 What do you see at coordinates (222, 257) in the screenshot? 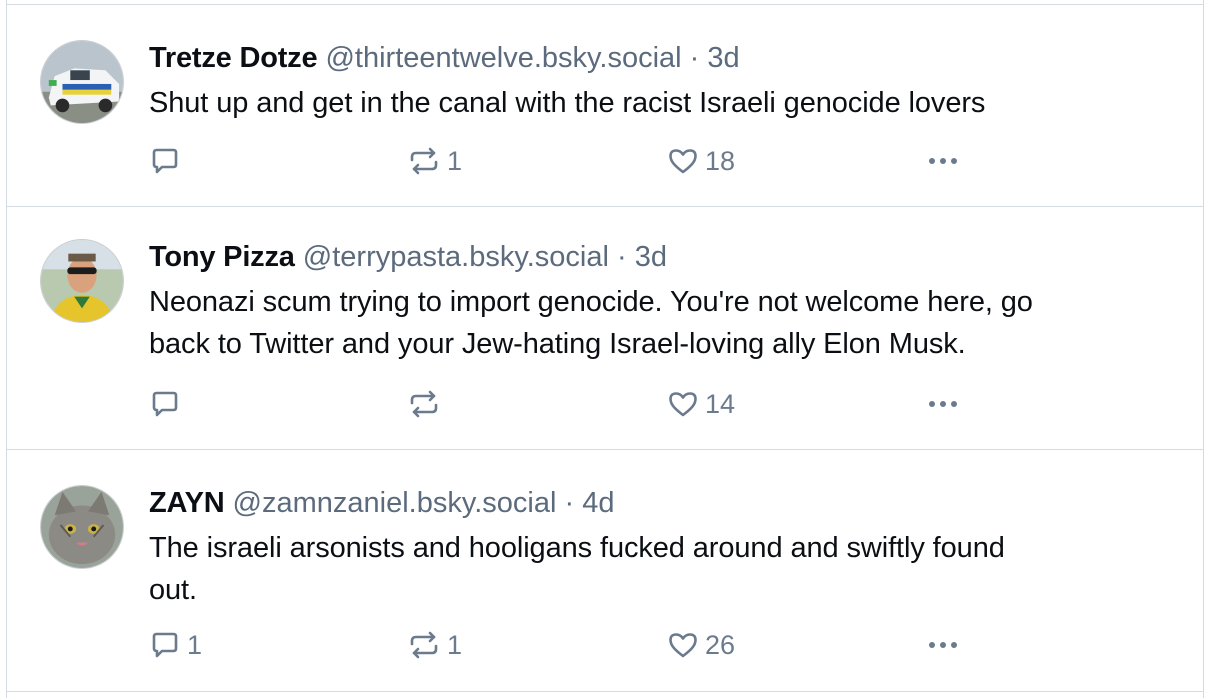
I see `author-name: Tony Pizza` at bounding box center [222, 257].